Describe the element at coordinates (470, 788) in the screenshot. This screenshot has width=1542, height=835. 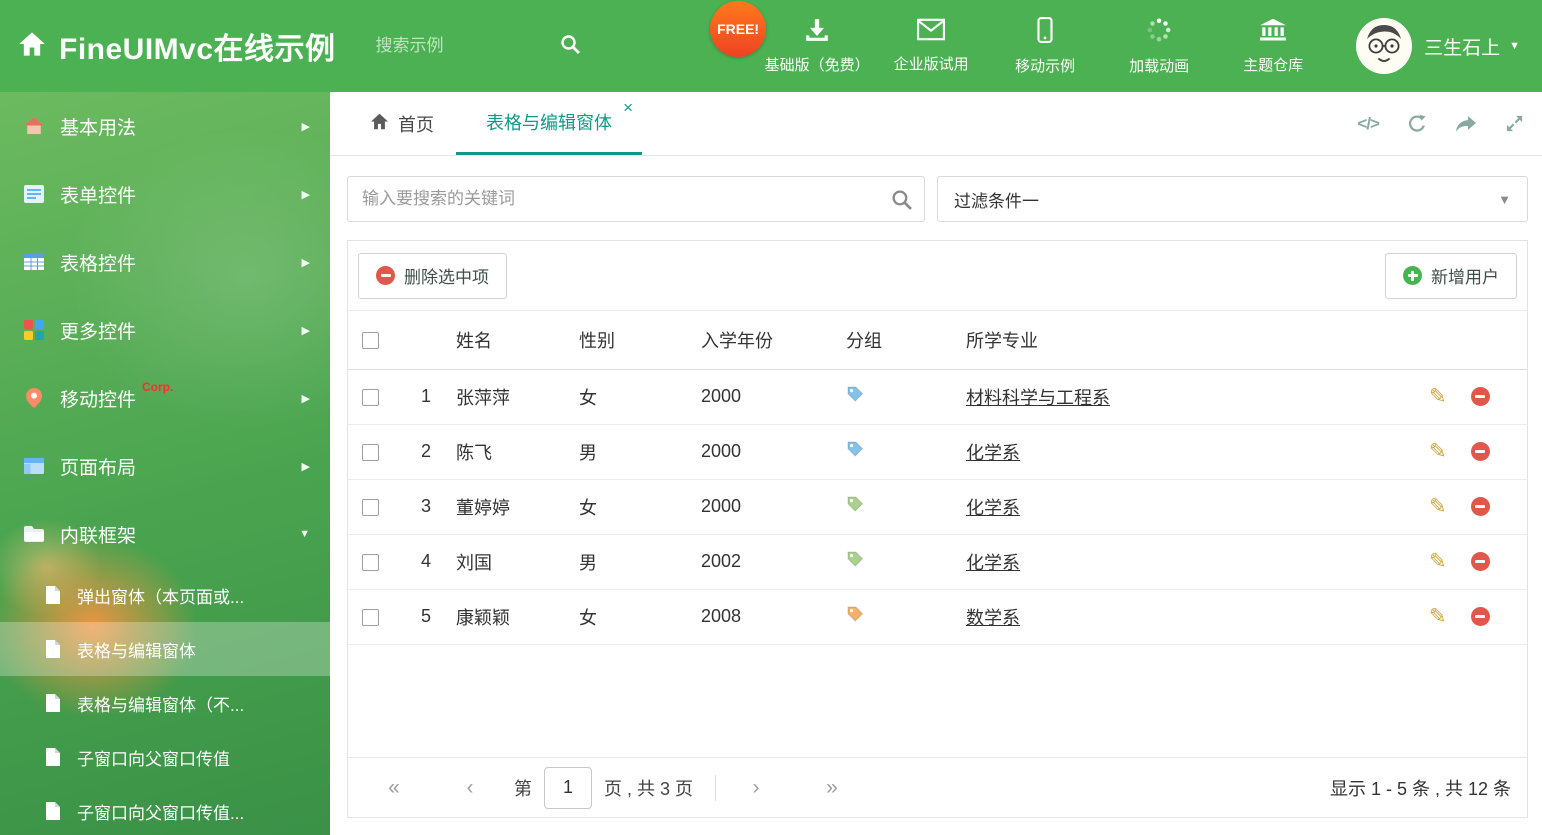
I see `prev-page-icon: ‹` at that location.